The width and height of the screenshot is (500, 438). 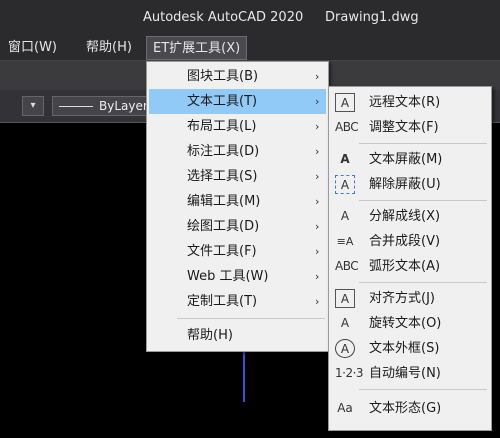 I want to click on app-title: Autodesk AutoCAD 2020, so click(x=223, y=17).